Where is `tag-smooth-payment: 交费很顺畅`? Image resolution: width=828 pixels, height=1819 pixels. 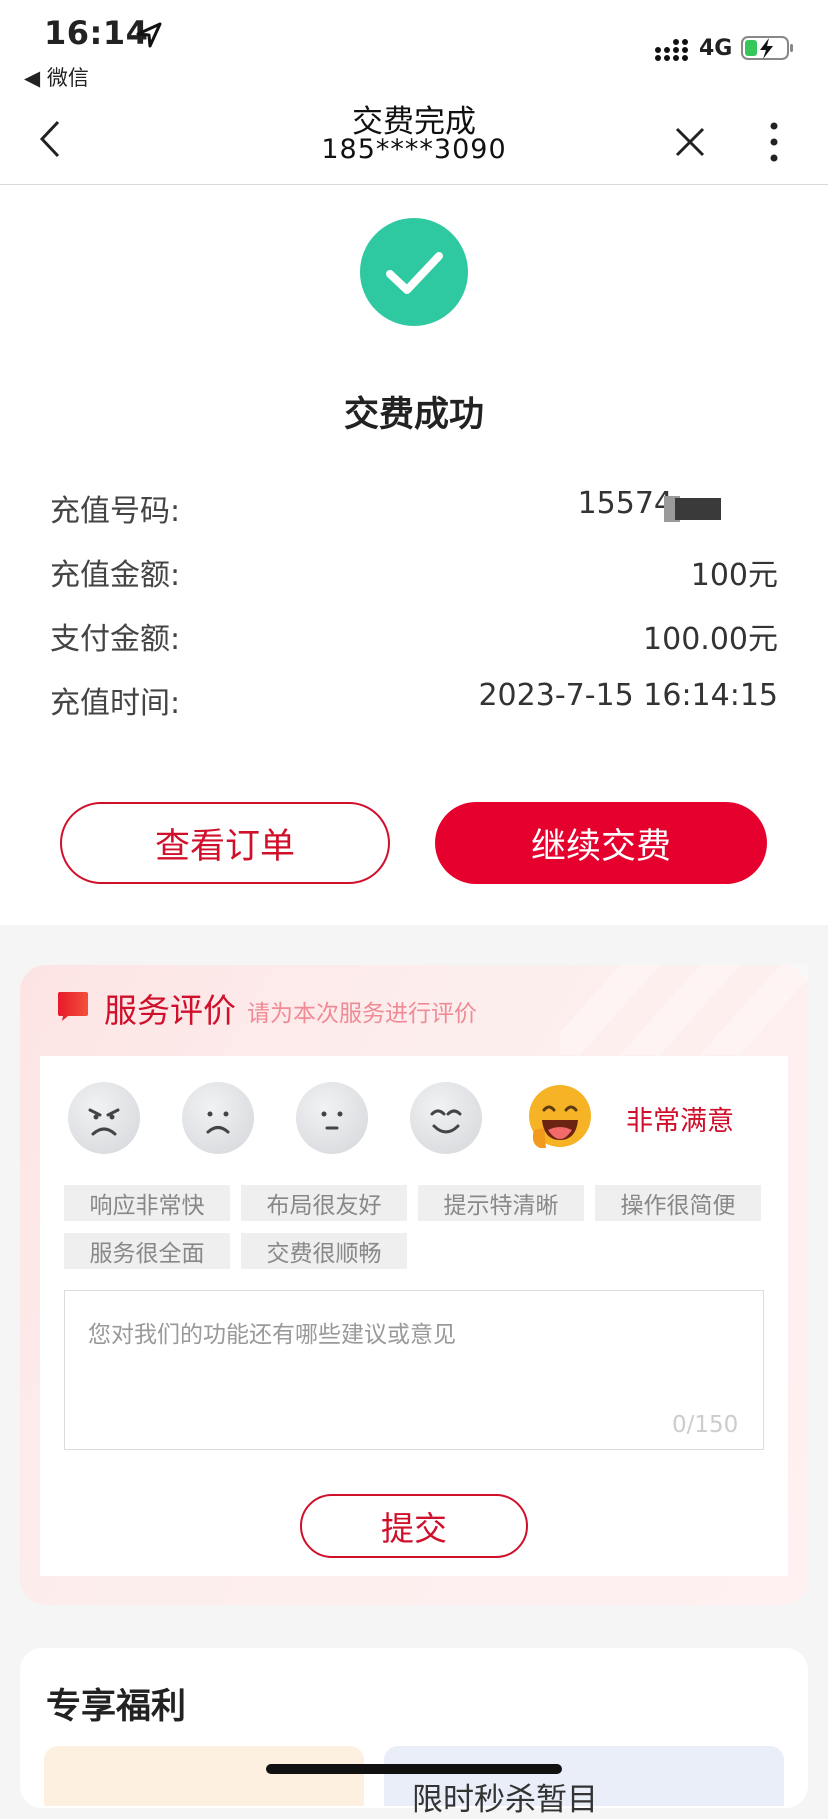
tag-smooth-payment: 交费很顺畅 is located at coordinates (324, 1251).